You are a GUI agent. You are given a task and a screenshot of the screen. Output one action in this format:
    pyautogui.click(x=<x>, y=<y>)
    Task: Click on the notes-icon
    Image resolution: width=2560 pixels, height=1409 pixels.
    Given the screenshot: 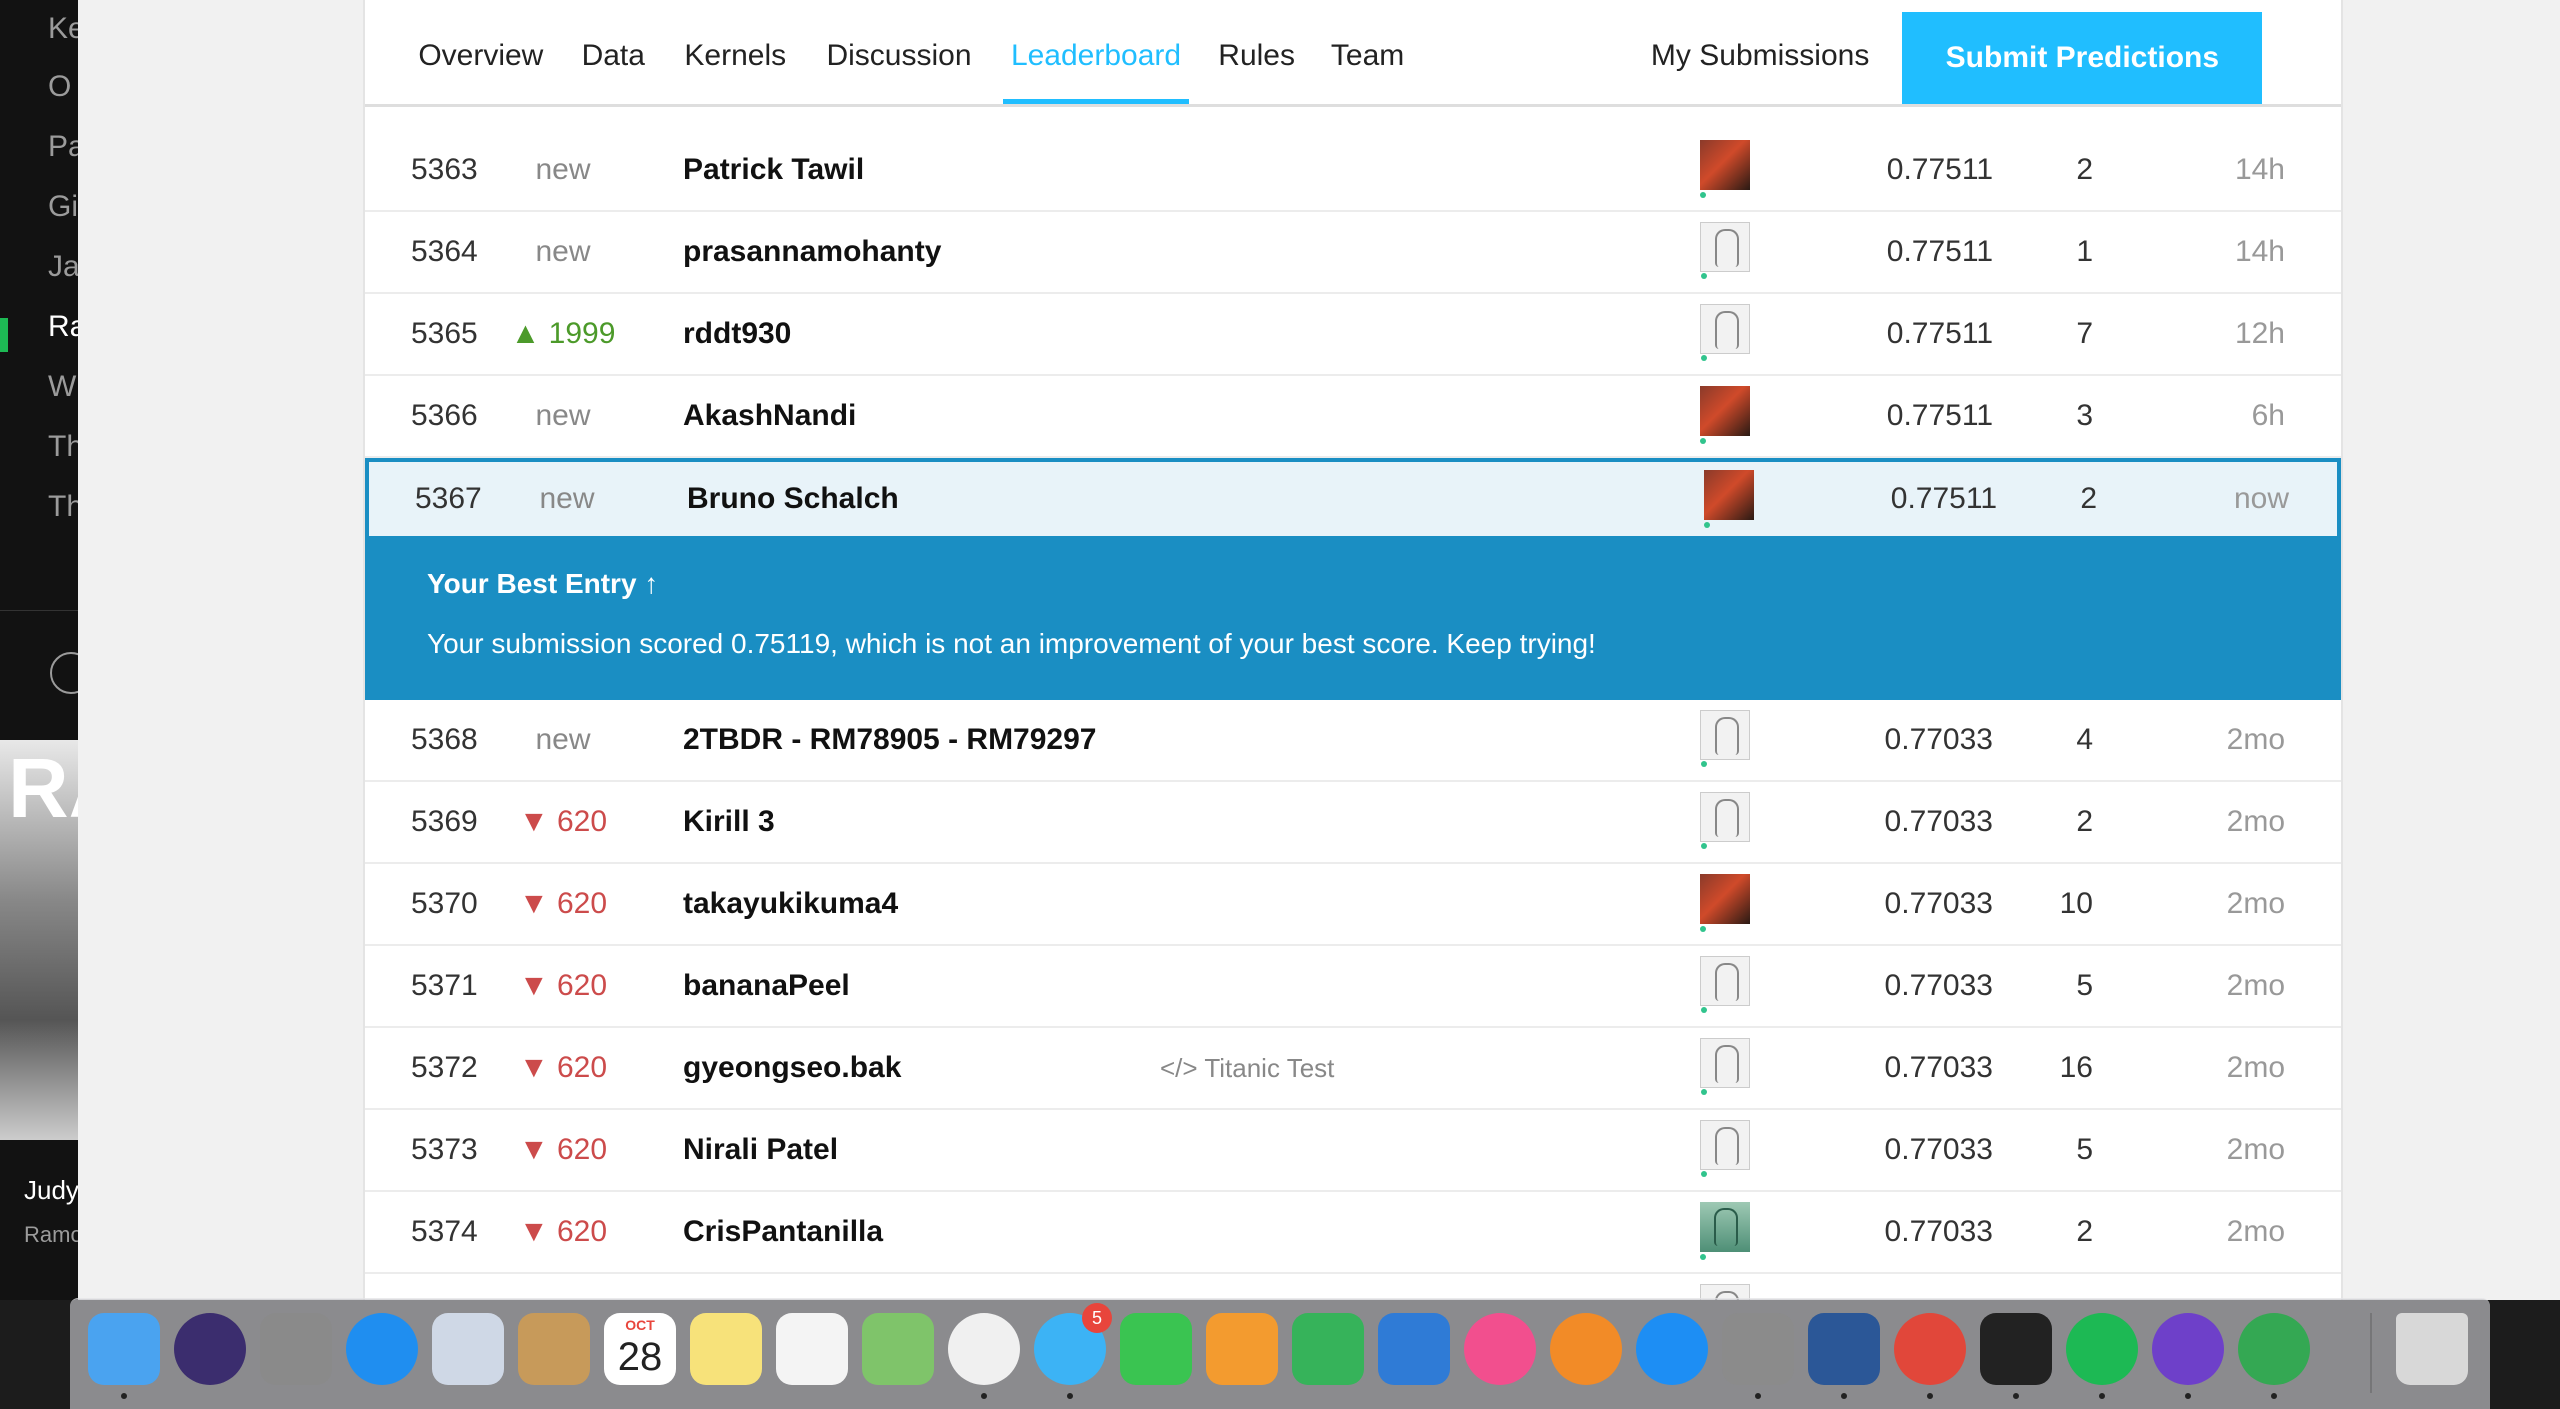 What is the action you would take?
    pyautogui.click(x=726, y=1349)
    